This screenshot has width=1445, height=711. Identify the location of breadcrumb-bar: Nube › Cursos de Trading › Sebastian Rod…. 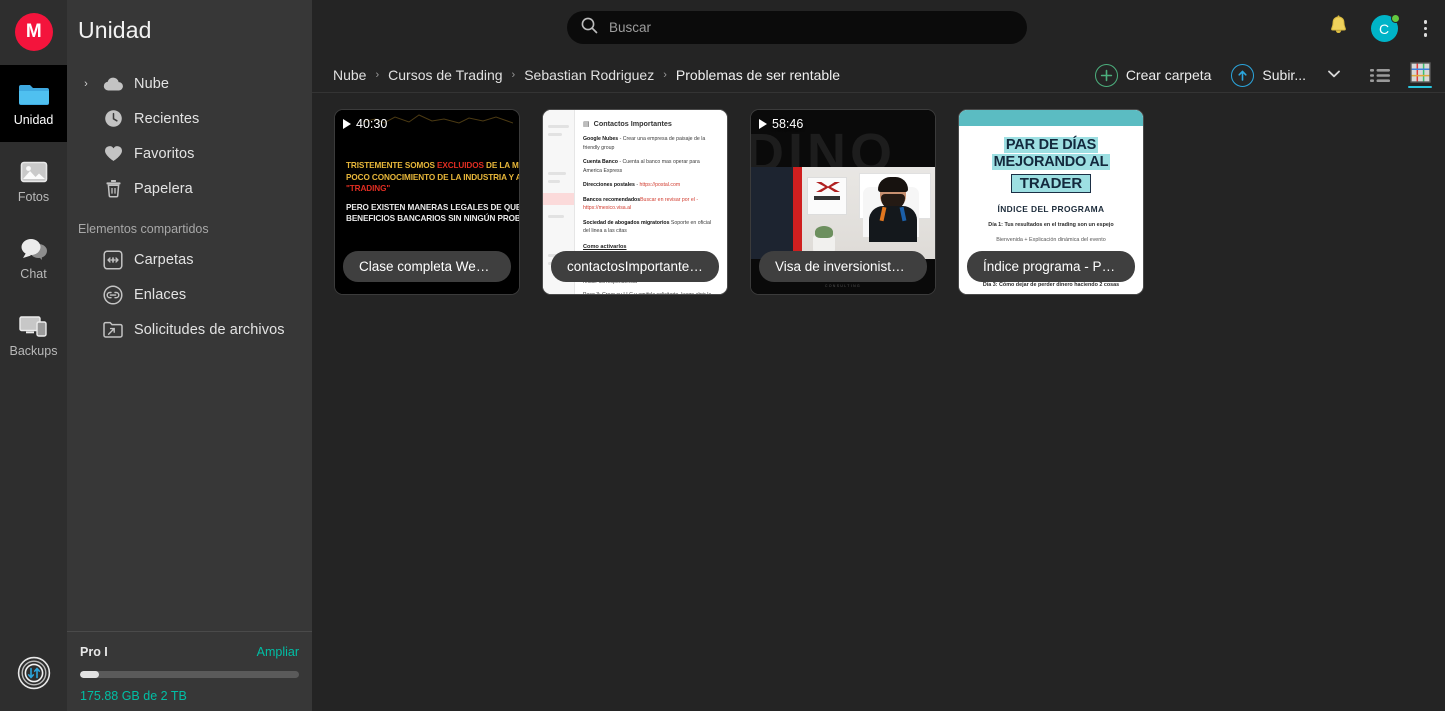
(878, 75).